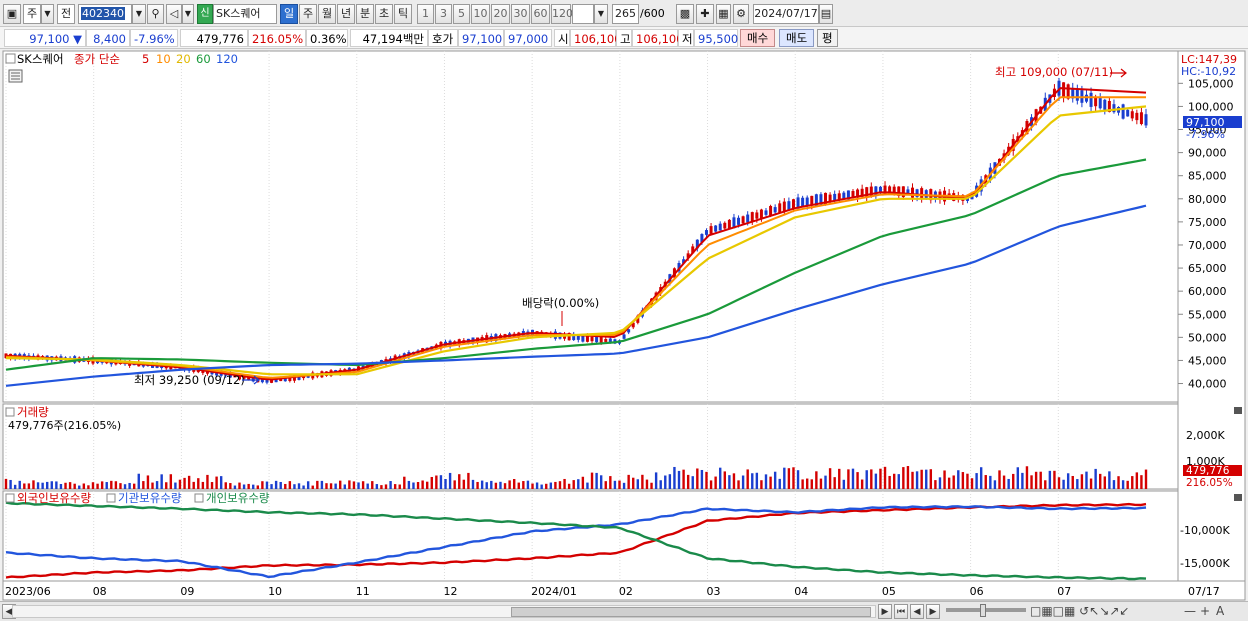 The image size is (1248, 621). I want to click on interval-3-button: 3, so click(443, 14).